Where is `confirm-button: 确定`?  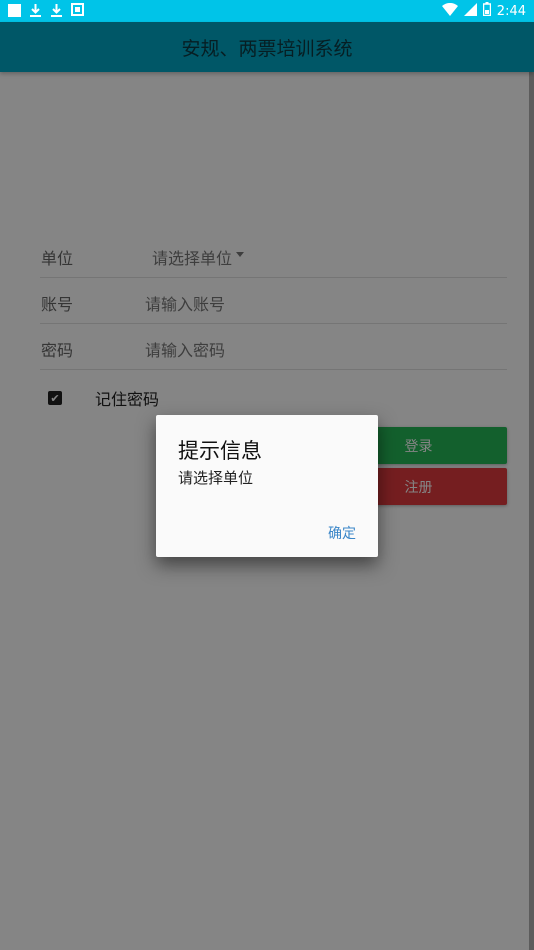
confirm-button: 确定 is located at coordinates (342, 533).